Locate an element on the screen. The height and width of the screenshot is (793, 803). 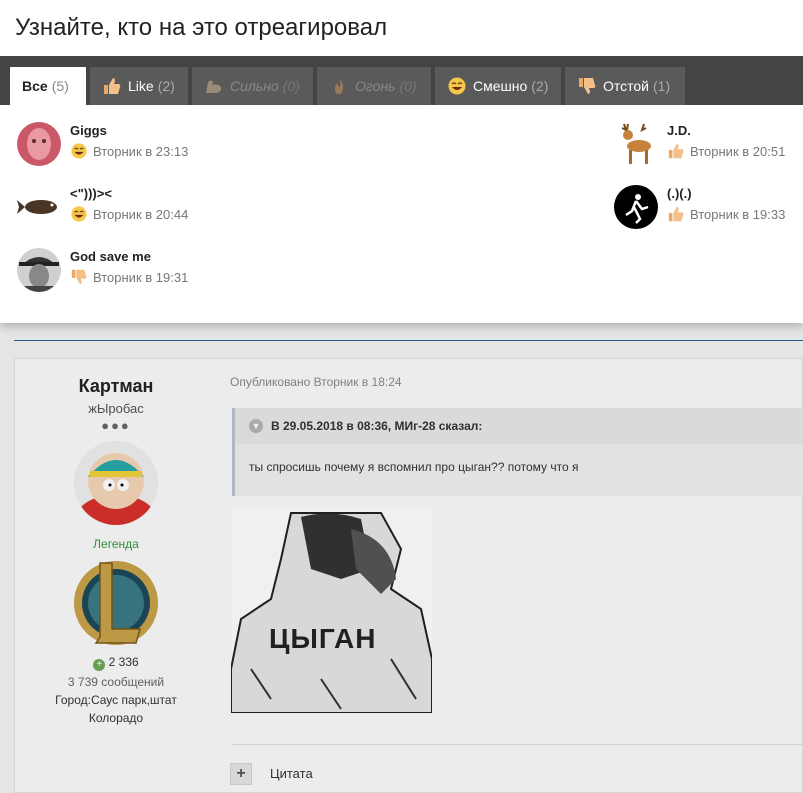
tab-label: Все is located at coordinates (35, 86).